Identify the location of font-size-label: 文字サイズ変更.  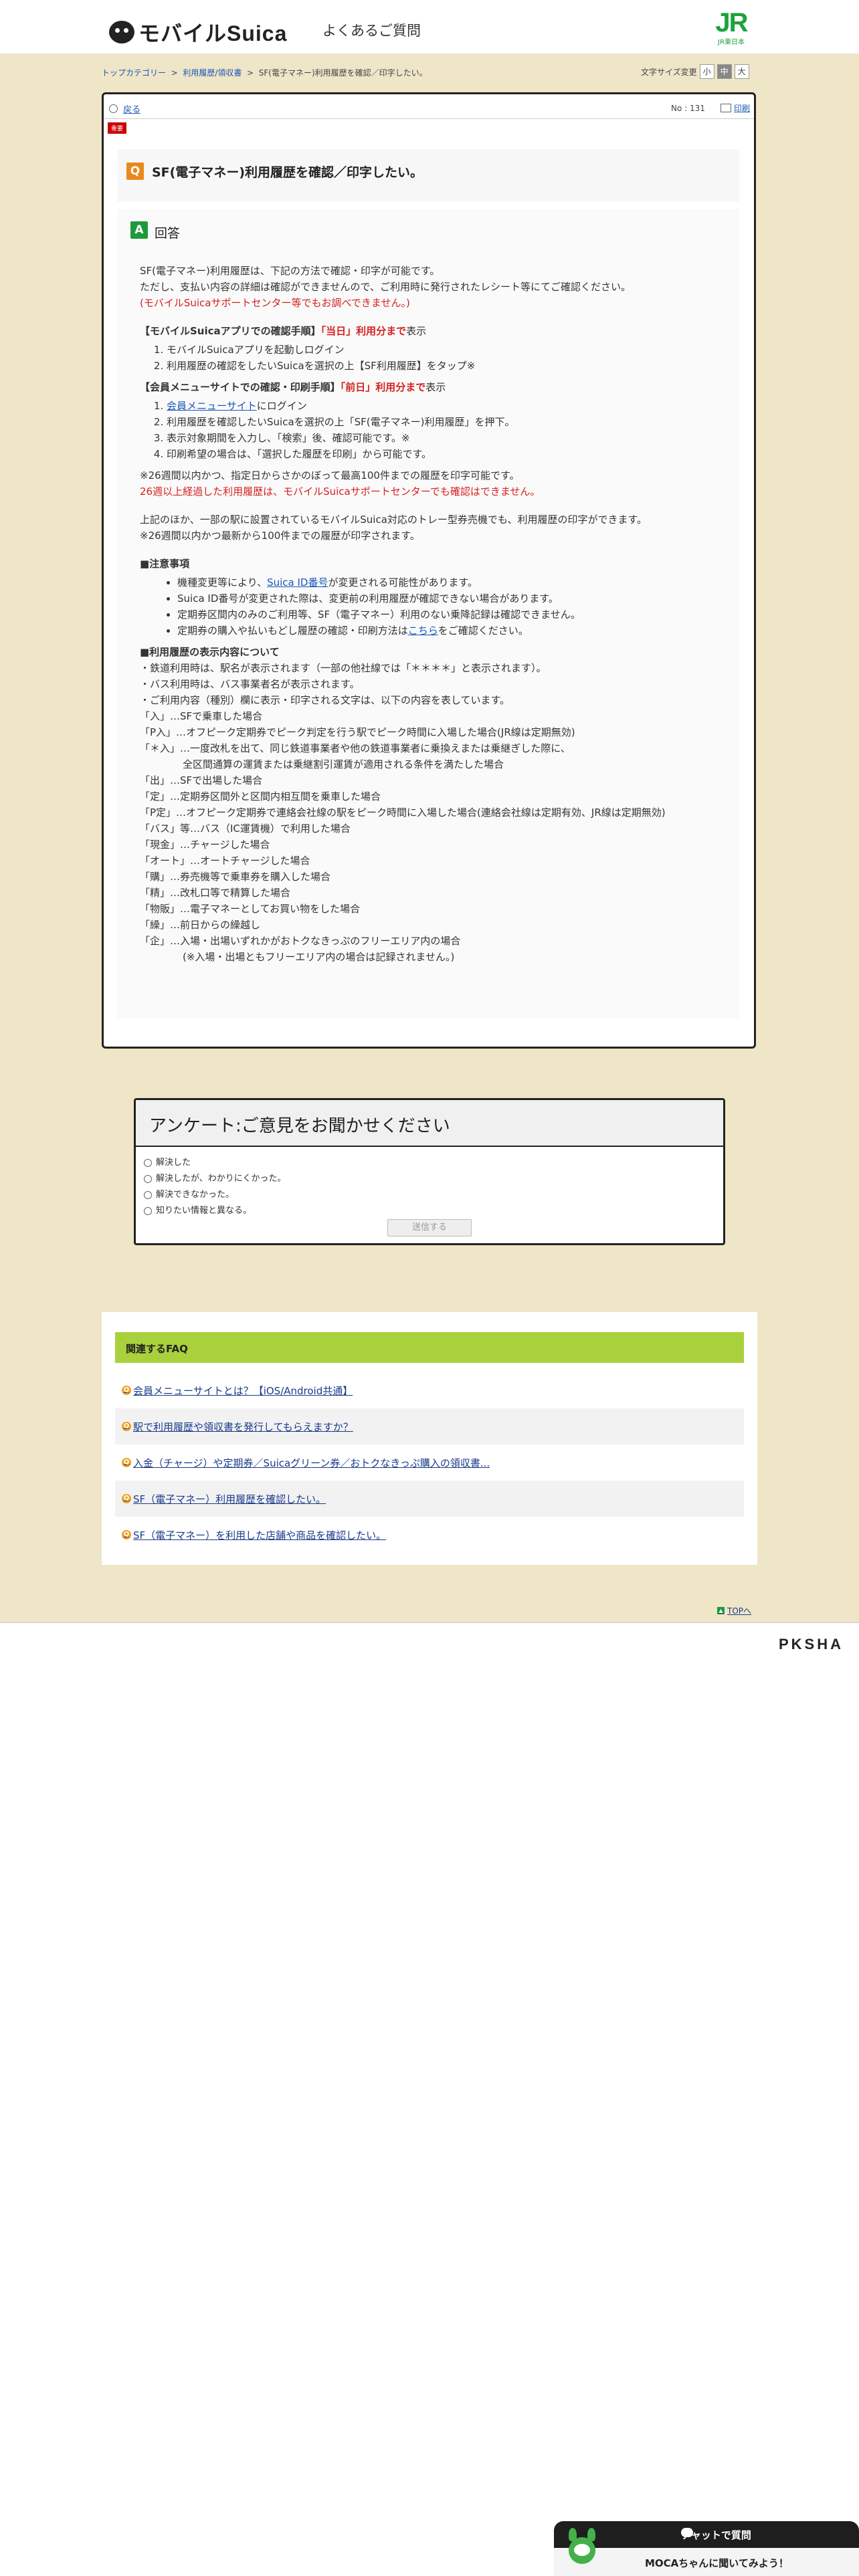
(669, 72).